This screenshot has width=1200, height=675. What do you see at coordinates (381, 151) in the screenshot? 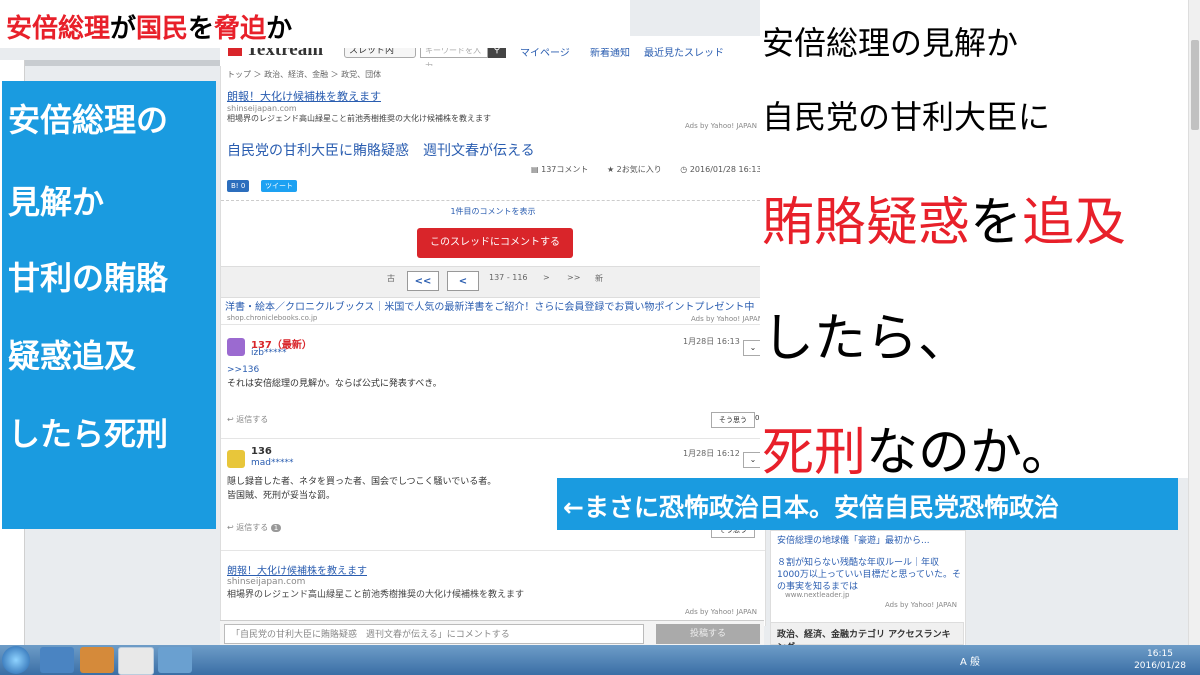
I see `thread-title: 自民党の甘利大臣に賄賂疑惑 週刊文春が伝える` at bounding box center [381, 151].